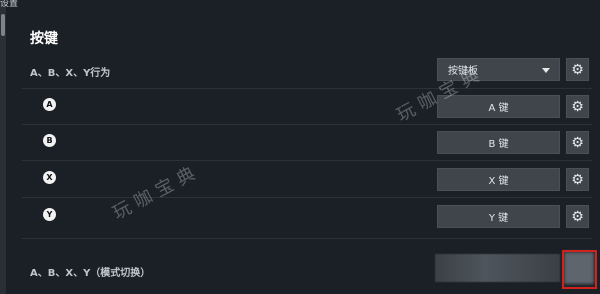 The image size is (600, 294). What do you see at coordinates (3, 25) in the screenshot?
I see `scrollbar-thumb` at bounding box center [3, 25].